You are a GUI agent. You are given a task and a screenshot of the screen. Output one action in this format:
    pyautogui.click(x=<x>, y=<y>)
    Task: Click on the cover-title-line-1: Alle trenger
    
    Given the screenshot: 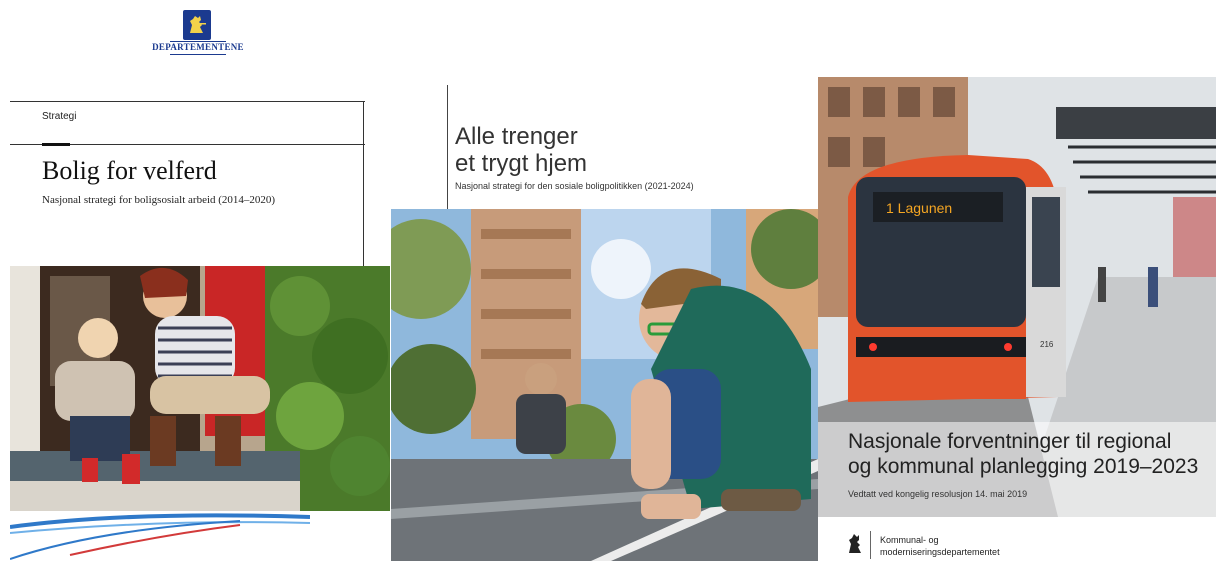 What is the action you would take?
    pyautogui.click(x=516, y=136)
    